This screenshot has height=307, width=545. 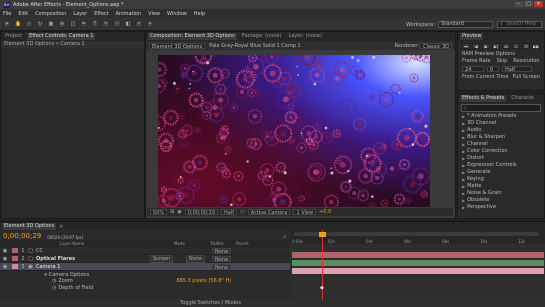 What do you see at coordinates (519, 24) in the screenshot?
I see `help-search-input: ⌕ Search Help` at bounding box center [519, 24].